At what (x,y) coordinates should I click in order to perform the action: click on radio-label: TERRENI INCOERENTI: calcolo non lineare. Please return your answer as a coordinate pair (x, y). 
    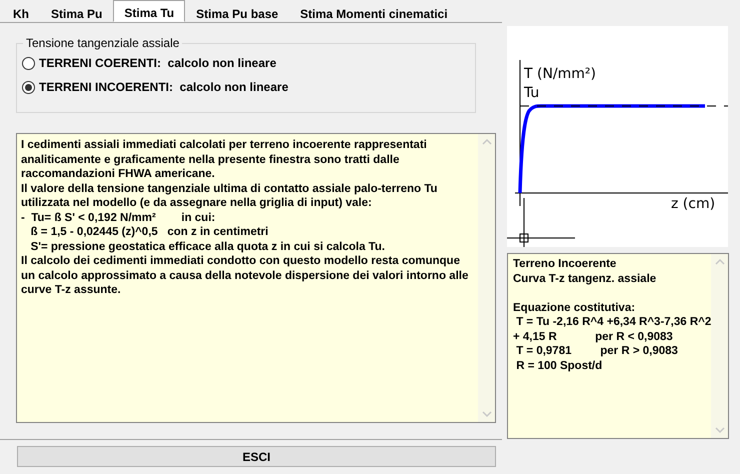
    Looking at the image, I should click on (163, 87).